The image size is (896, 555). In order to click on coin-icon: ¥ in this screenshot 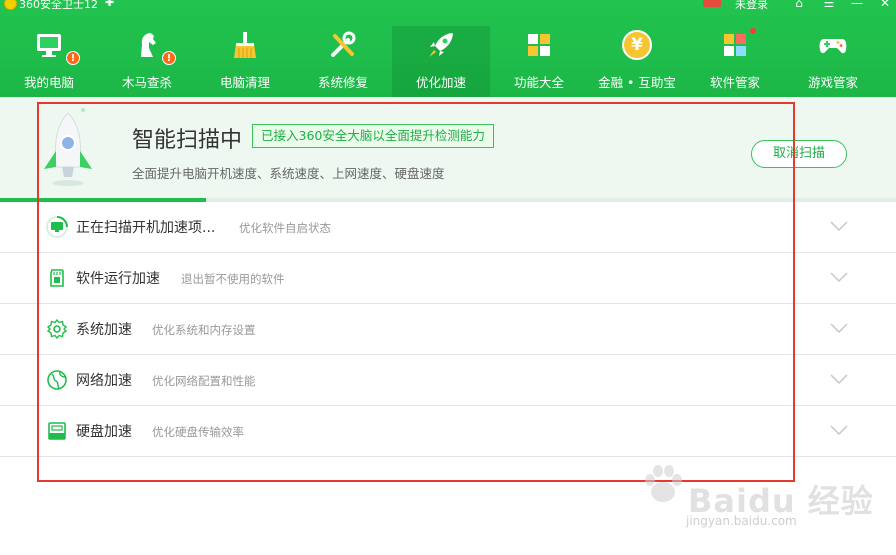, I will do `click(637, 45)`.